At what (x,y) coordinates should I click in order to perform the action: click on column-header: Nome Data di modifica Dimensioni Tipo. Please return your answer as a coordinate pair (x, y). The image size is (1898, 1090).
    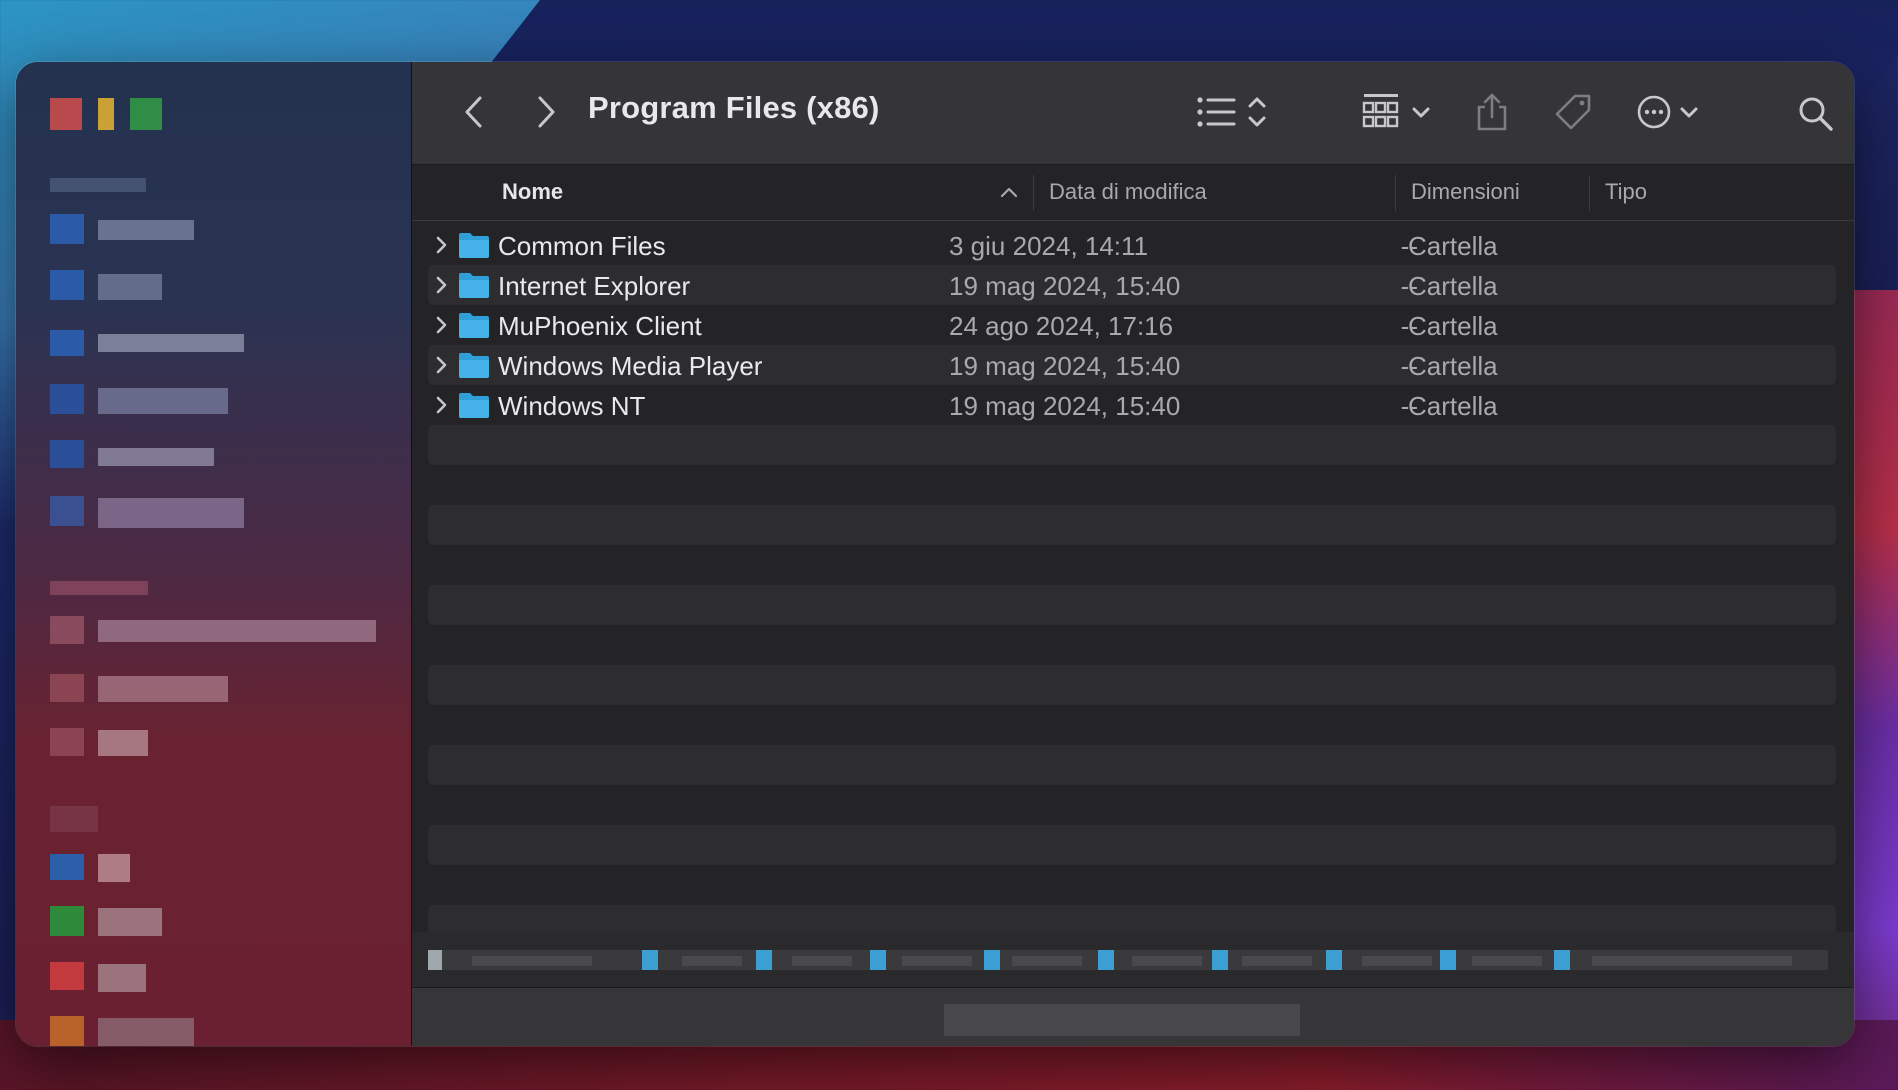
    Looking at the image, I should click on (1133, 193).